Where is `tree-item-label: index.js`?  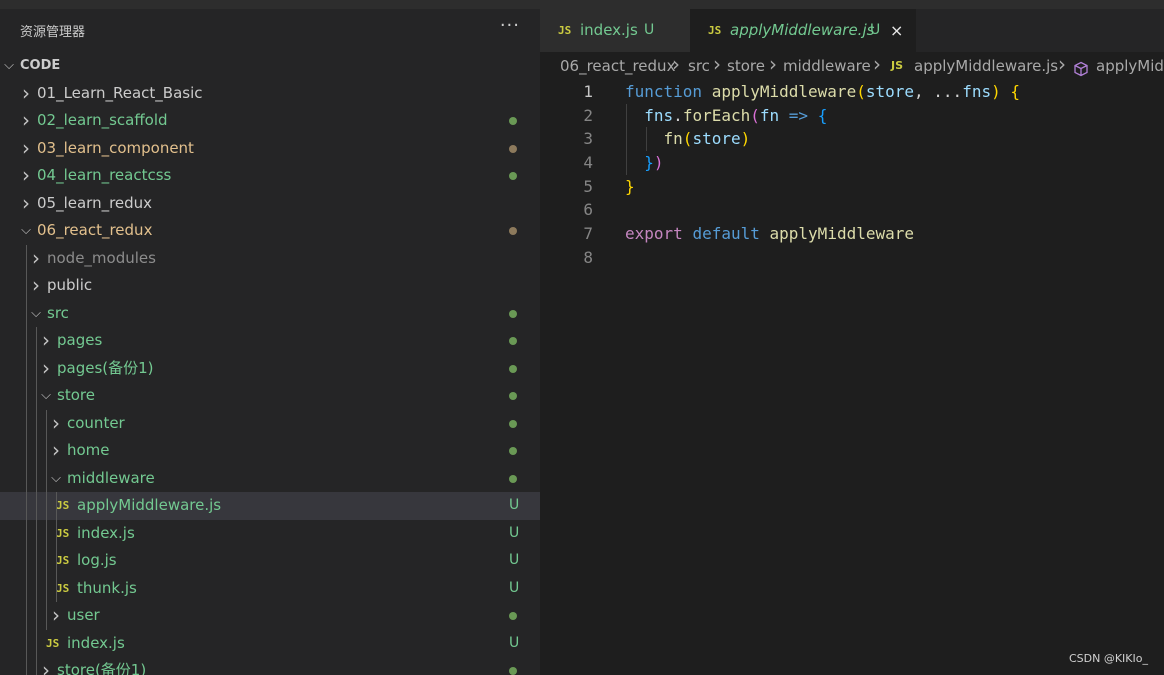 tree-item-label: index.js is located at coordinates (106, 532).